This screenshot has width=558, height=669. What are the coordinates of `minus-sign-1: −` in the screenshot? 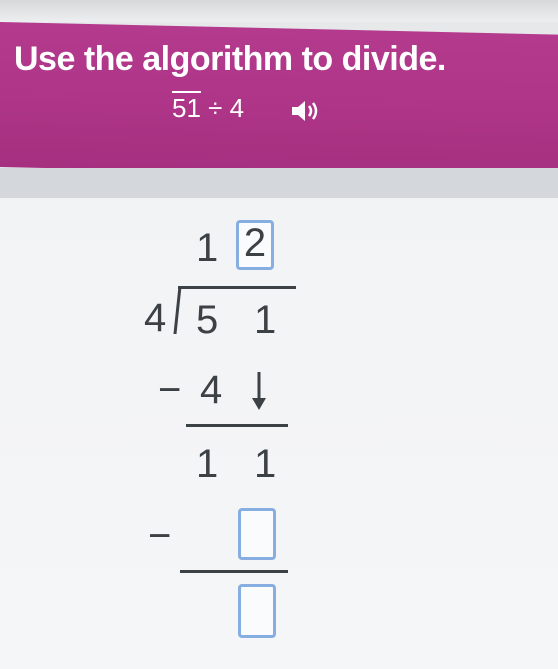 It's located at (170, 390).